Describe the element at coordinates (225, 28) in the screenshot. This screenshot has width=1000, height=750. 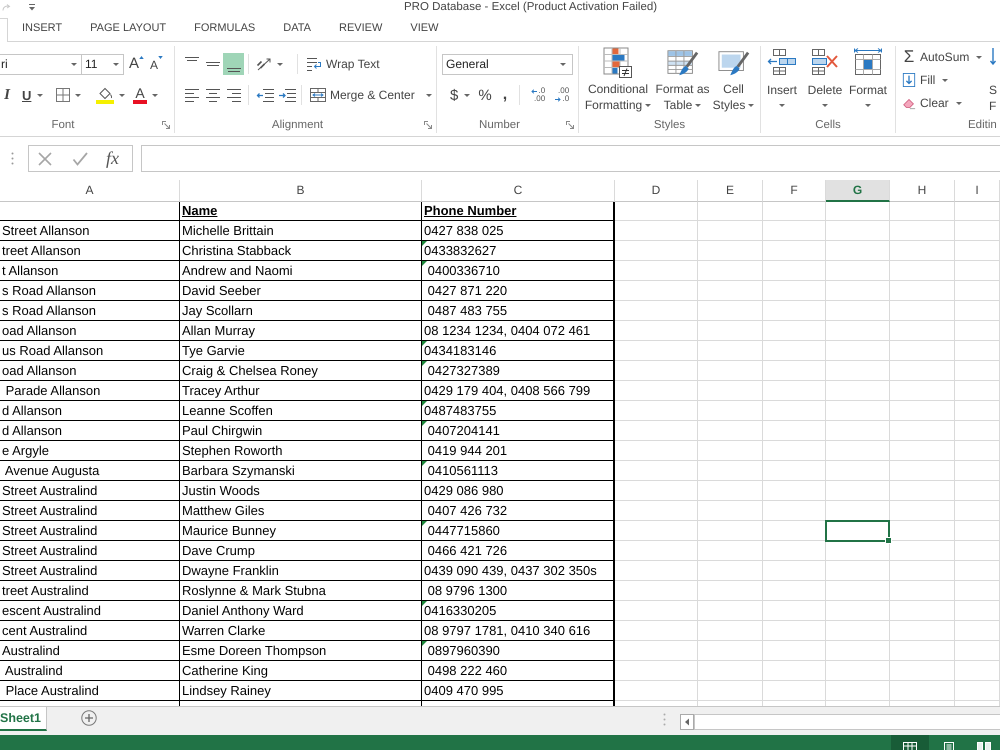
I see `ribbon-tab: FORMULAS` at that location.